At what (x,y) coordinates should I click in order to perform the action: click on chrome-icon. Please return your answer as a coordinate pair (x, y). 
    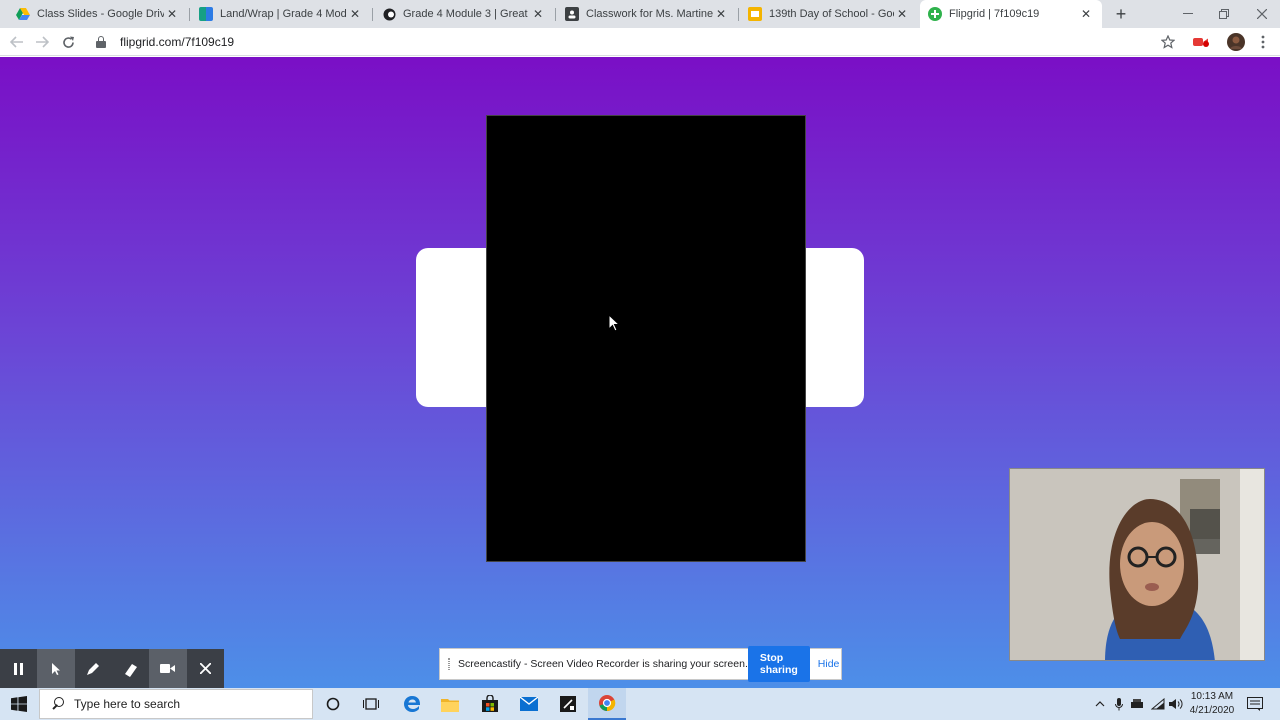
    Looking at the image, I should click on (607, 704).